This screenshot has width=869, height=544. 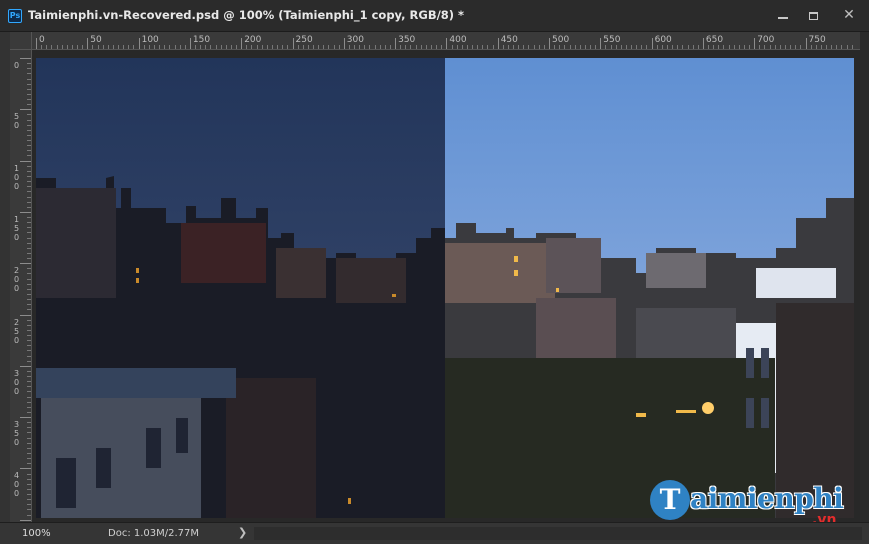 I want to click on ruler-v-label: 200, so click(x=16, y=280).